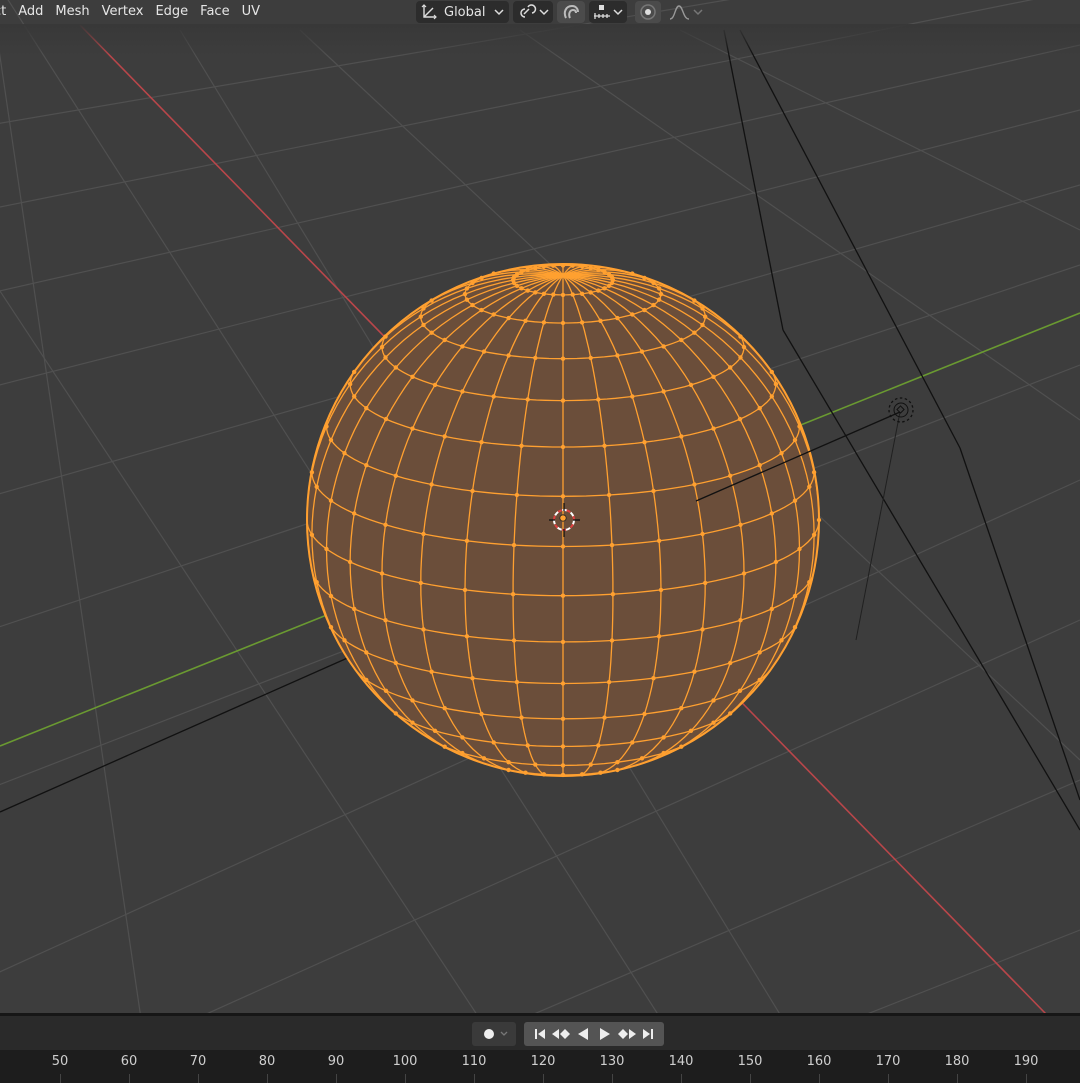 The image size is (1080, 1083). What do you see at coordinates (123, 12) in the screenshot?
I see `menu-vertex: Vertex` at bounding box center [123, 12].